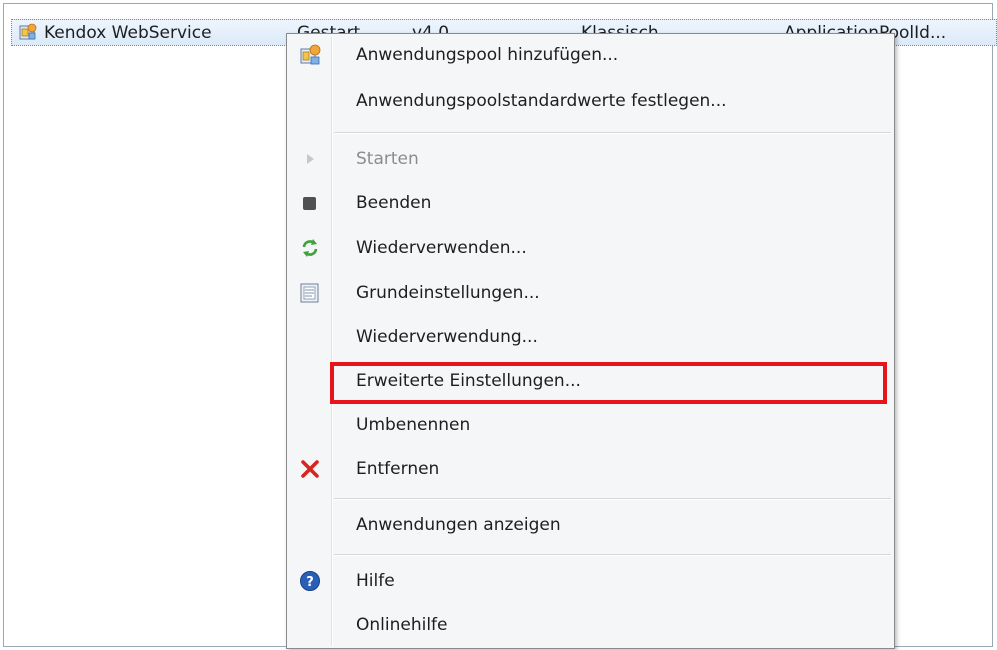 The height and width of the screenshot is (650, 997). What do you see at coordinates (310, 203) in the screenshot?
I see `stop-icon` at bounding box center [310, 203].